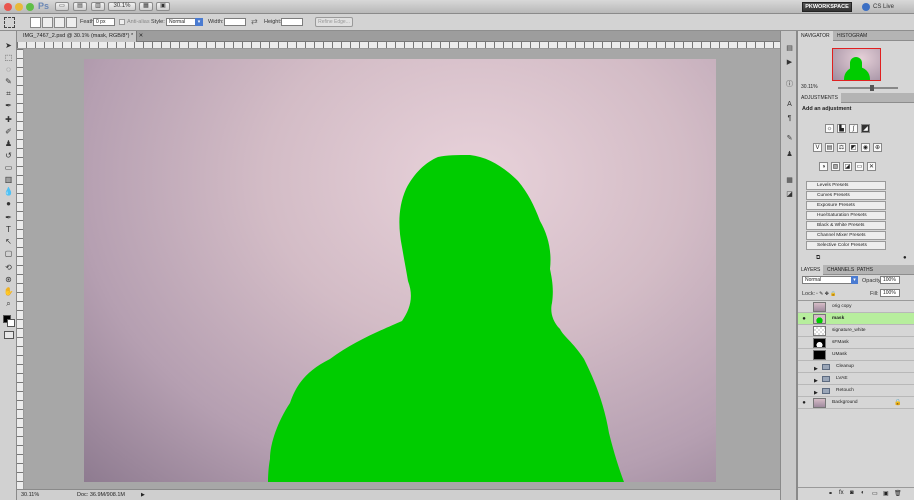 This screenshot has width=914, height=500. What do you see at coordinates (856, 343) in the screenshot?
I see `layer-row: sFMask` at bounding box center [856, 343].